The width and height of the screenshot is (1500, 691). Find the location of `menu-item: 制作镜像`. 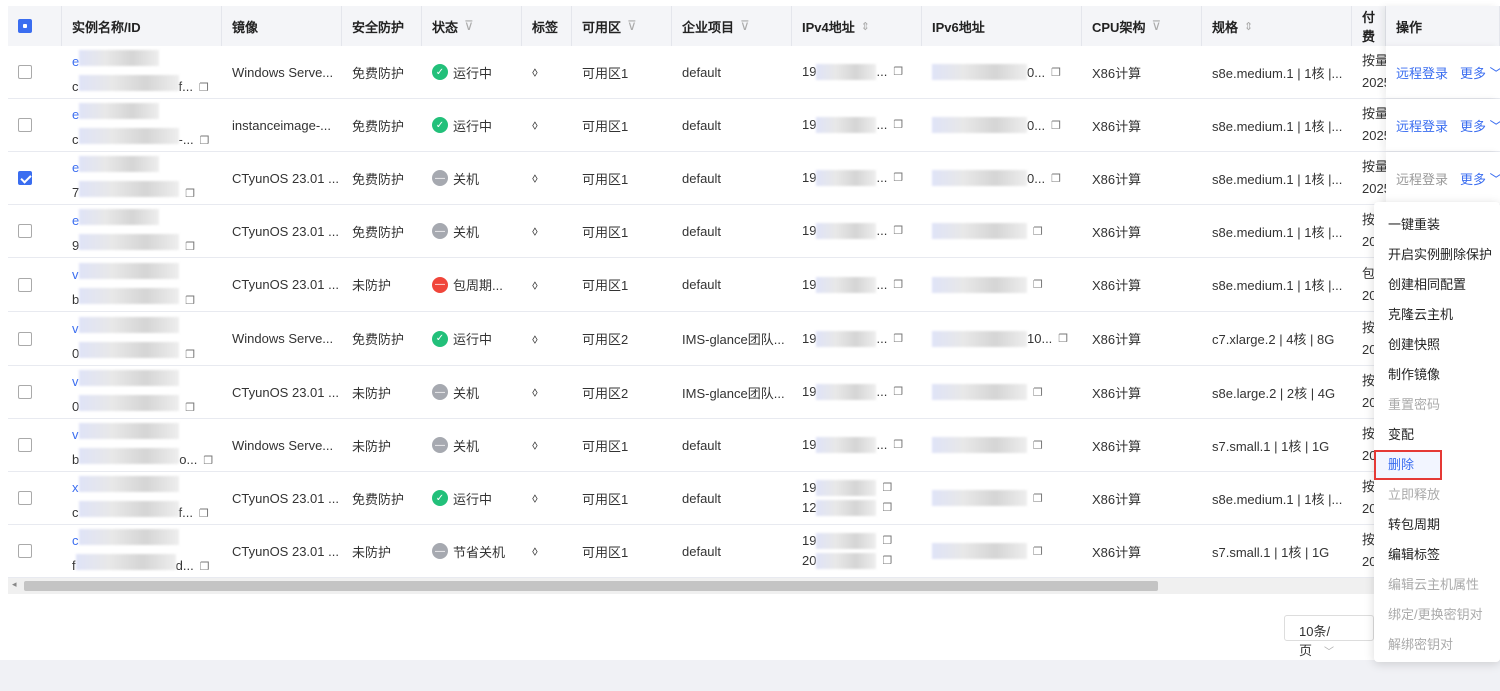

menu-item: 制作镜像 is located at coordinates (1437, 375).